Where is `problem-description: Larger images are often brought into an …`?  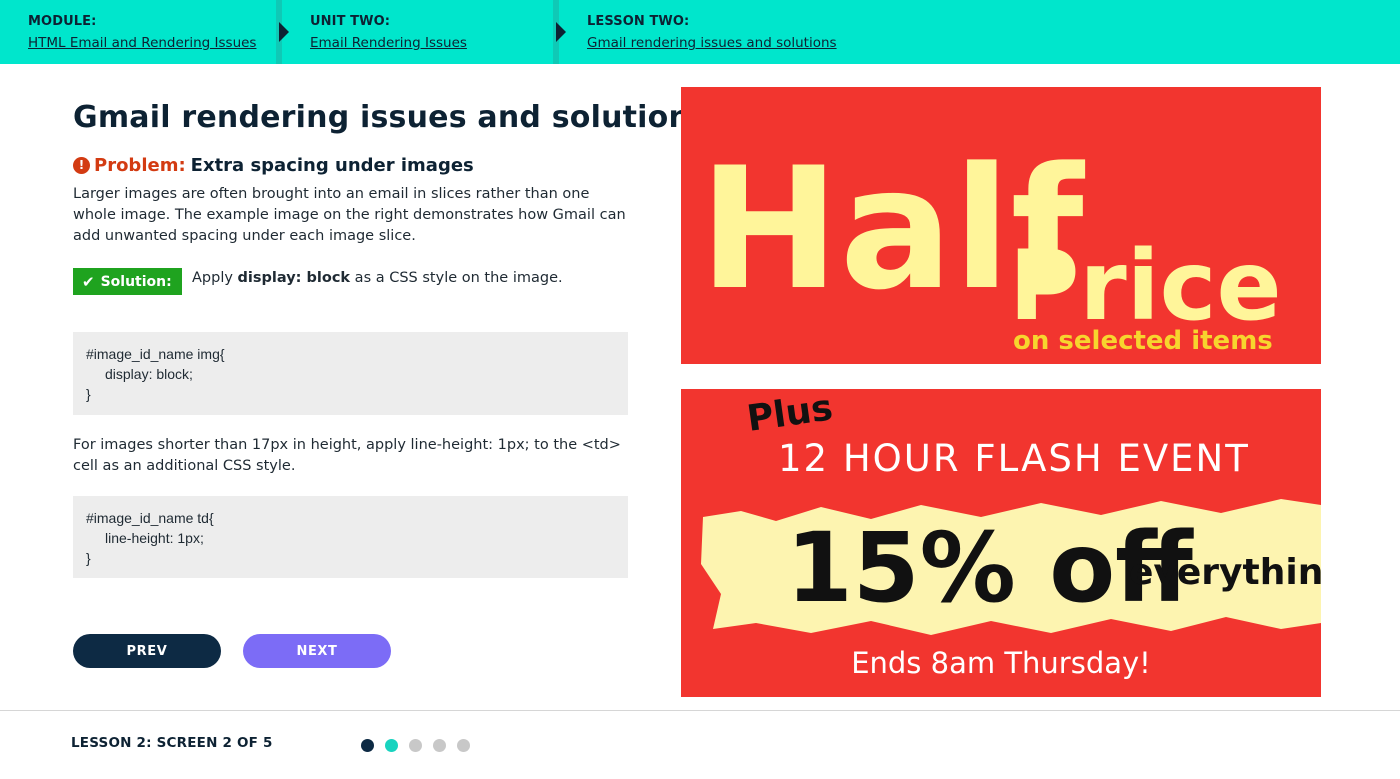 problem-description: Larger images are often brought into an … is located at coordinates (349, 215).